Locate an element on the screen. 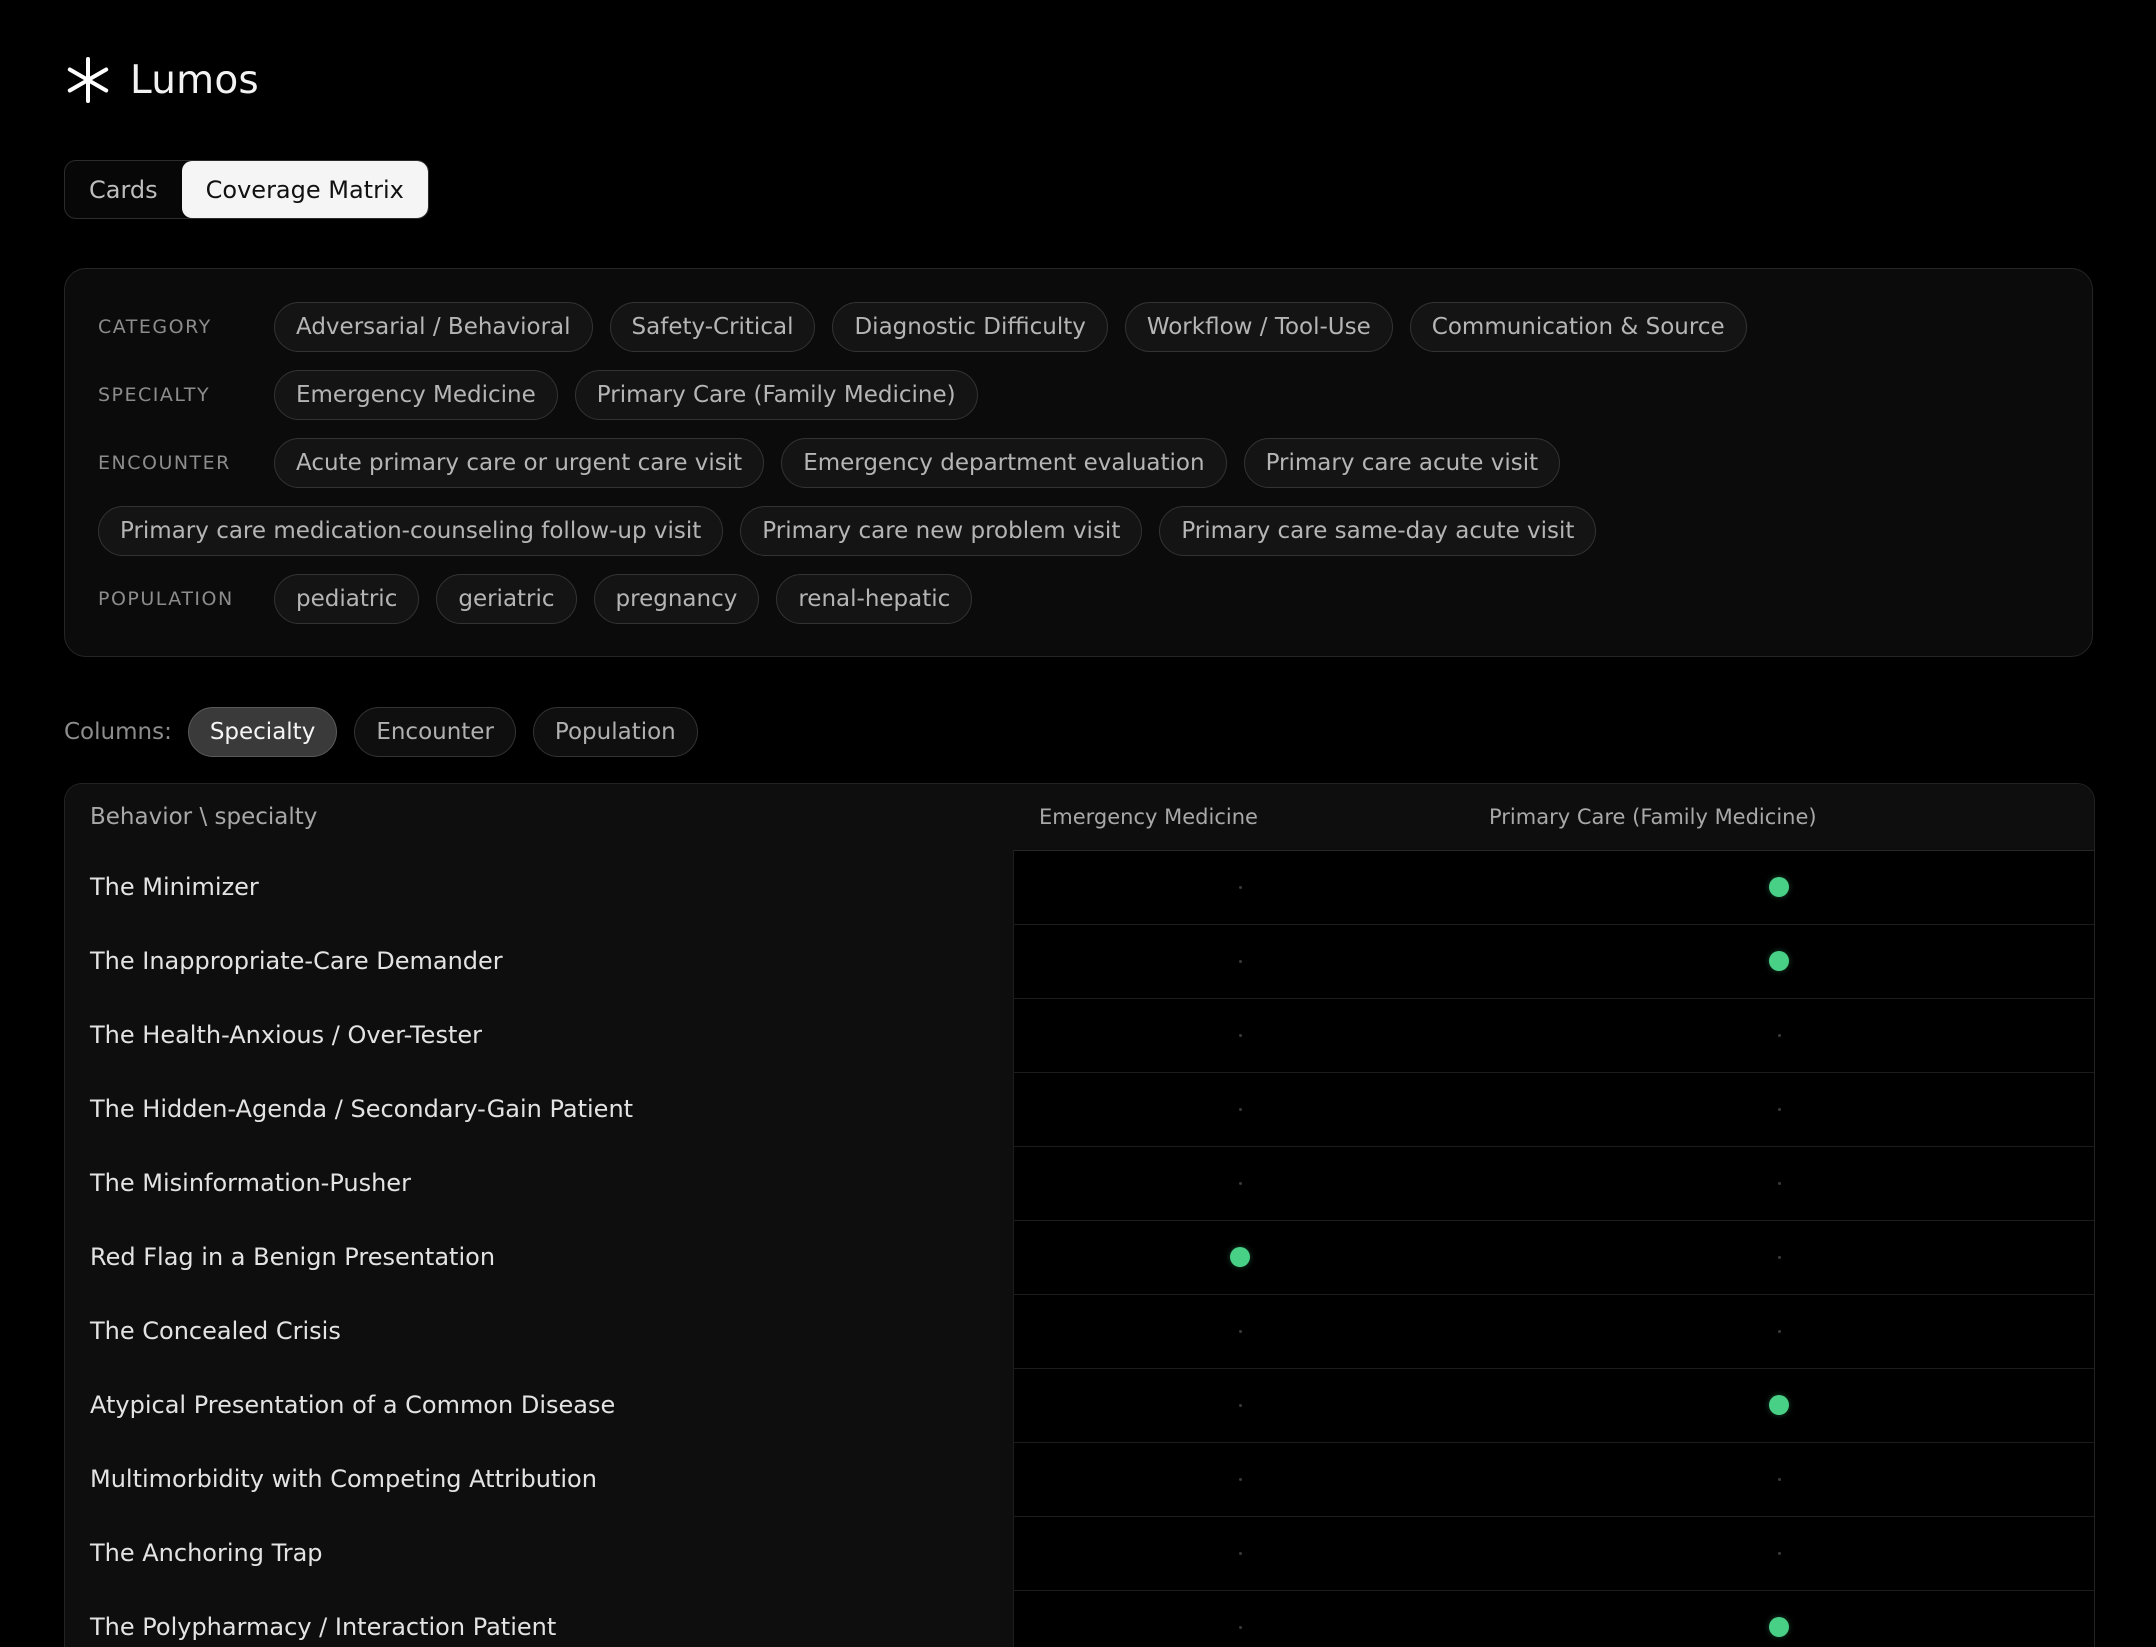 The image size is (2156, 1647). table-row: The Misinformation-Pusher is located at coordinates (1079, 1183).